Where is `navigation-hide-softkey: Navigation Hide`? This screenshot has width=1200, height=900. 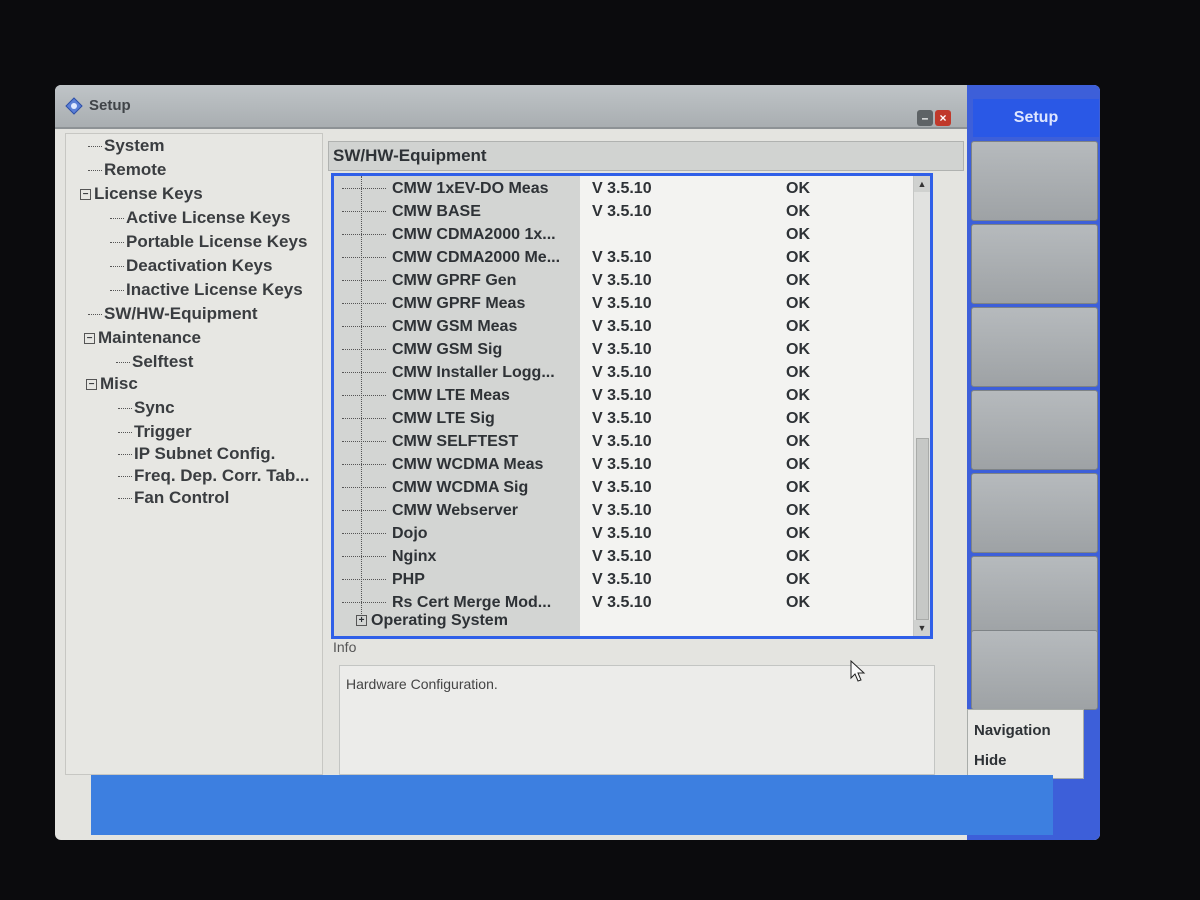 navigation-hide-softkey: Navigation Hide is located at coordinates (1025, 744).